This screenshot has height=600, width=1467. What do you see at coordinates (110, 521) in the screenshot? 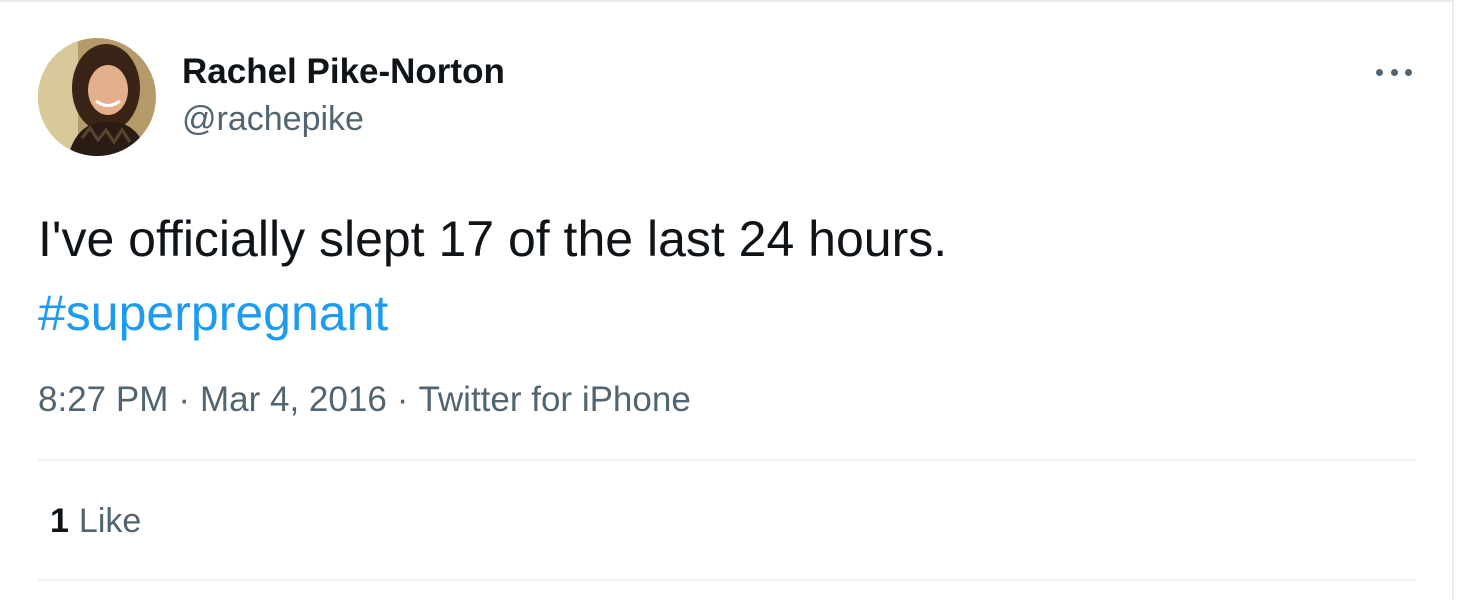
I see `likes-label: Like` at bounding box center [110, 521].